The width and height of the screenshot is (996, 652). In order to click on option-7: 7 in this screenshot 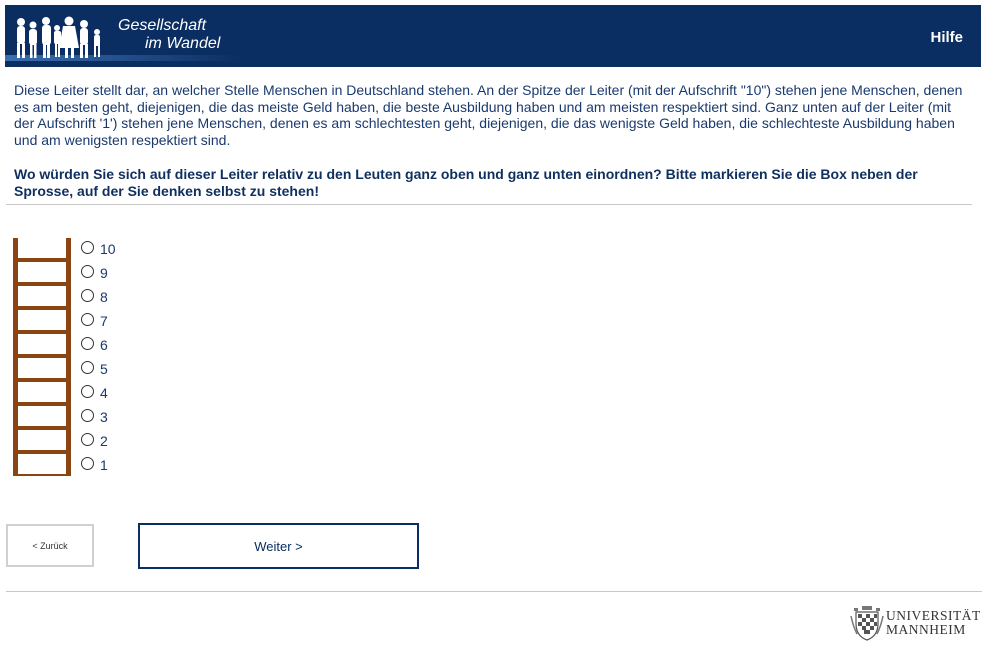, I will do `click(110, 321)`.